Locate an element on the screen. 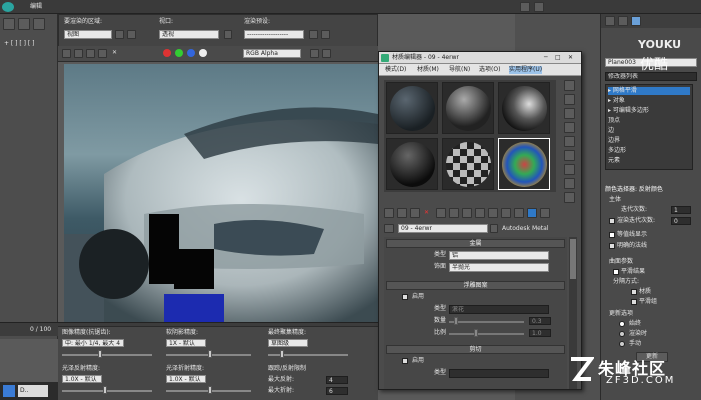  modify-tab-icon is located at coordinates (623, 21).